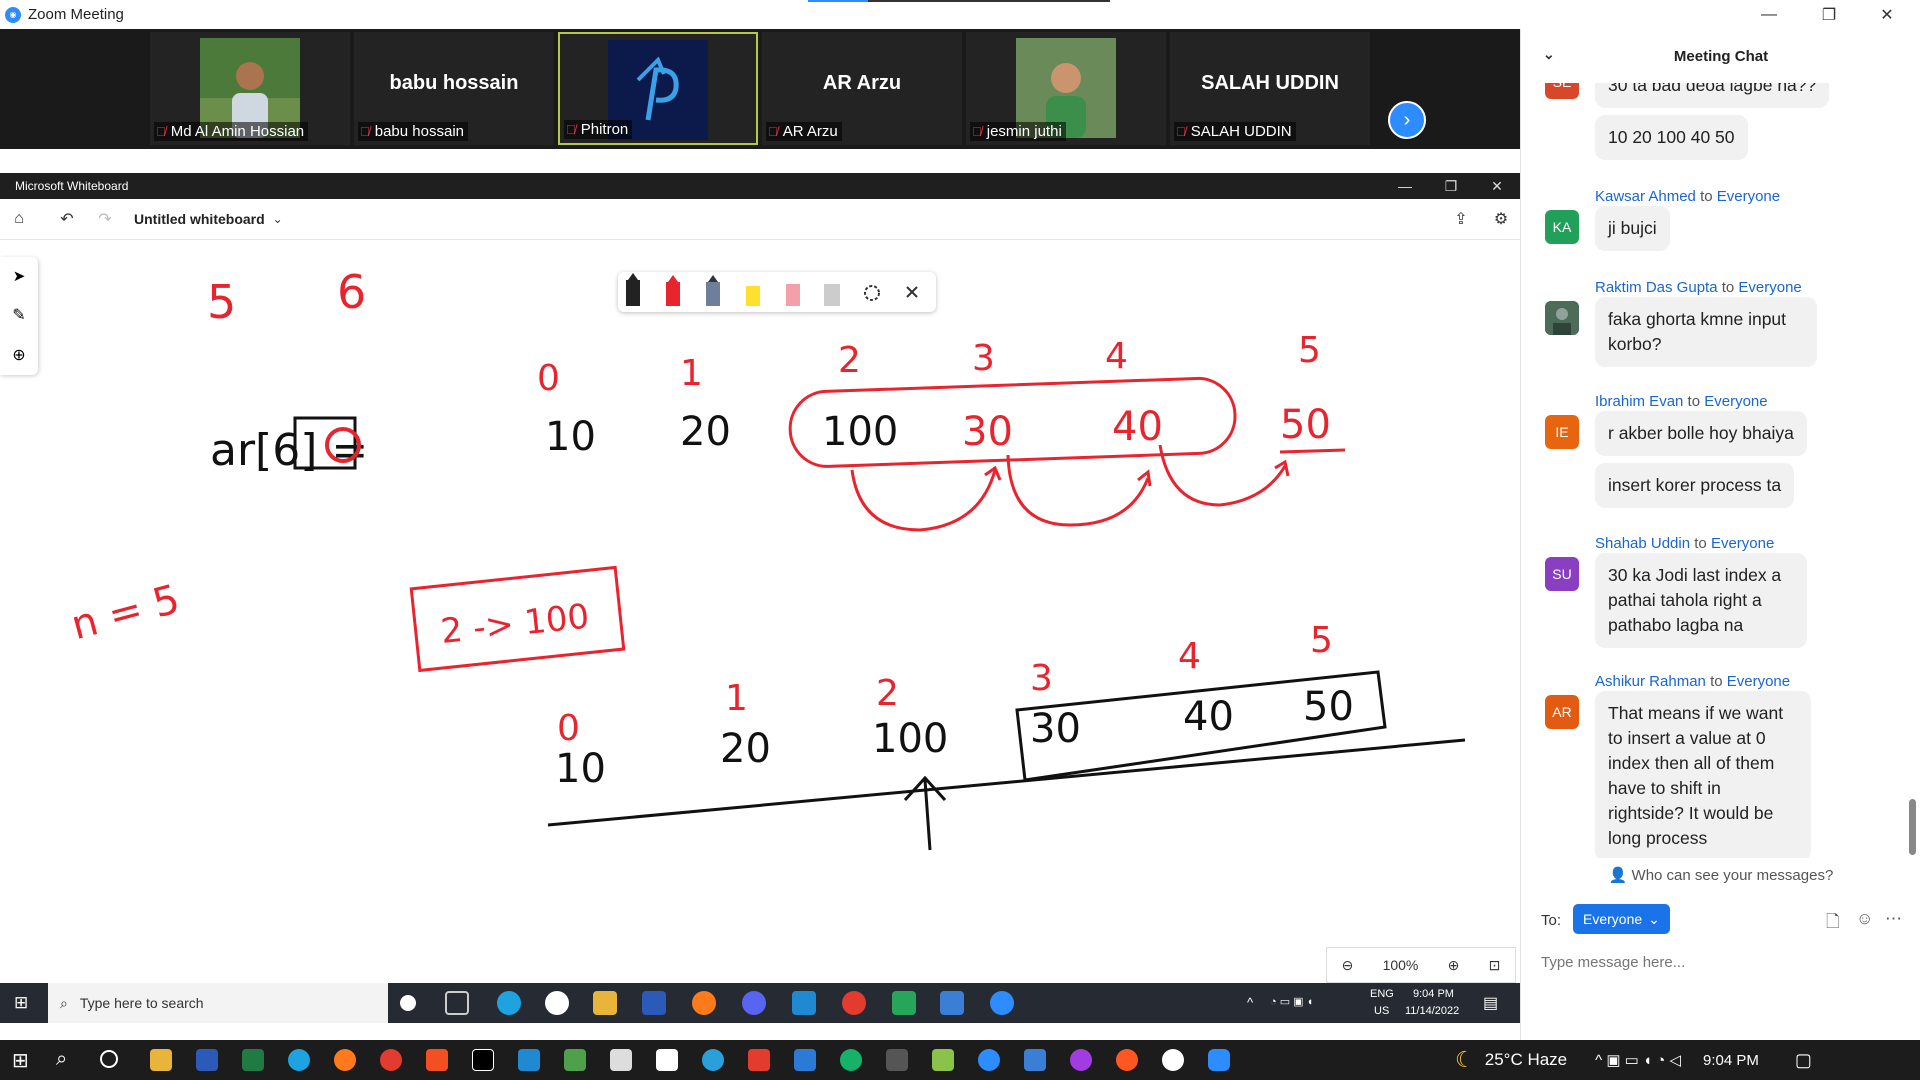 This screenshot has width=1920, height=1080. I want to click on participant-tile: AR Arzu 🎙̸ AR Arzu, so click(862, 88).